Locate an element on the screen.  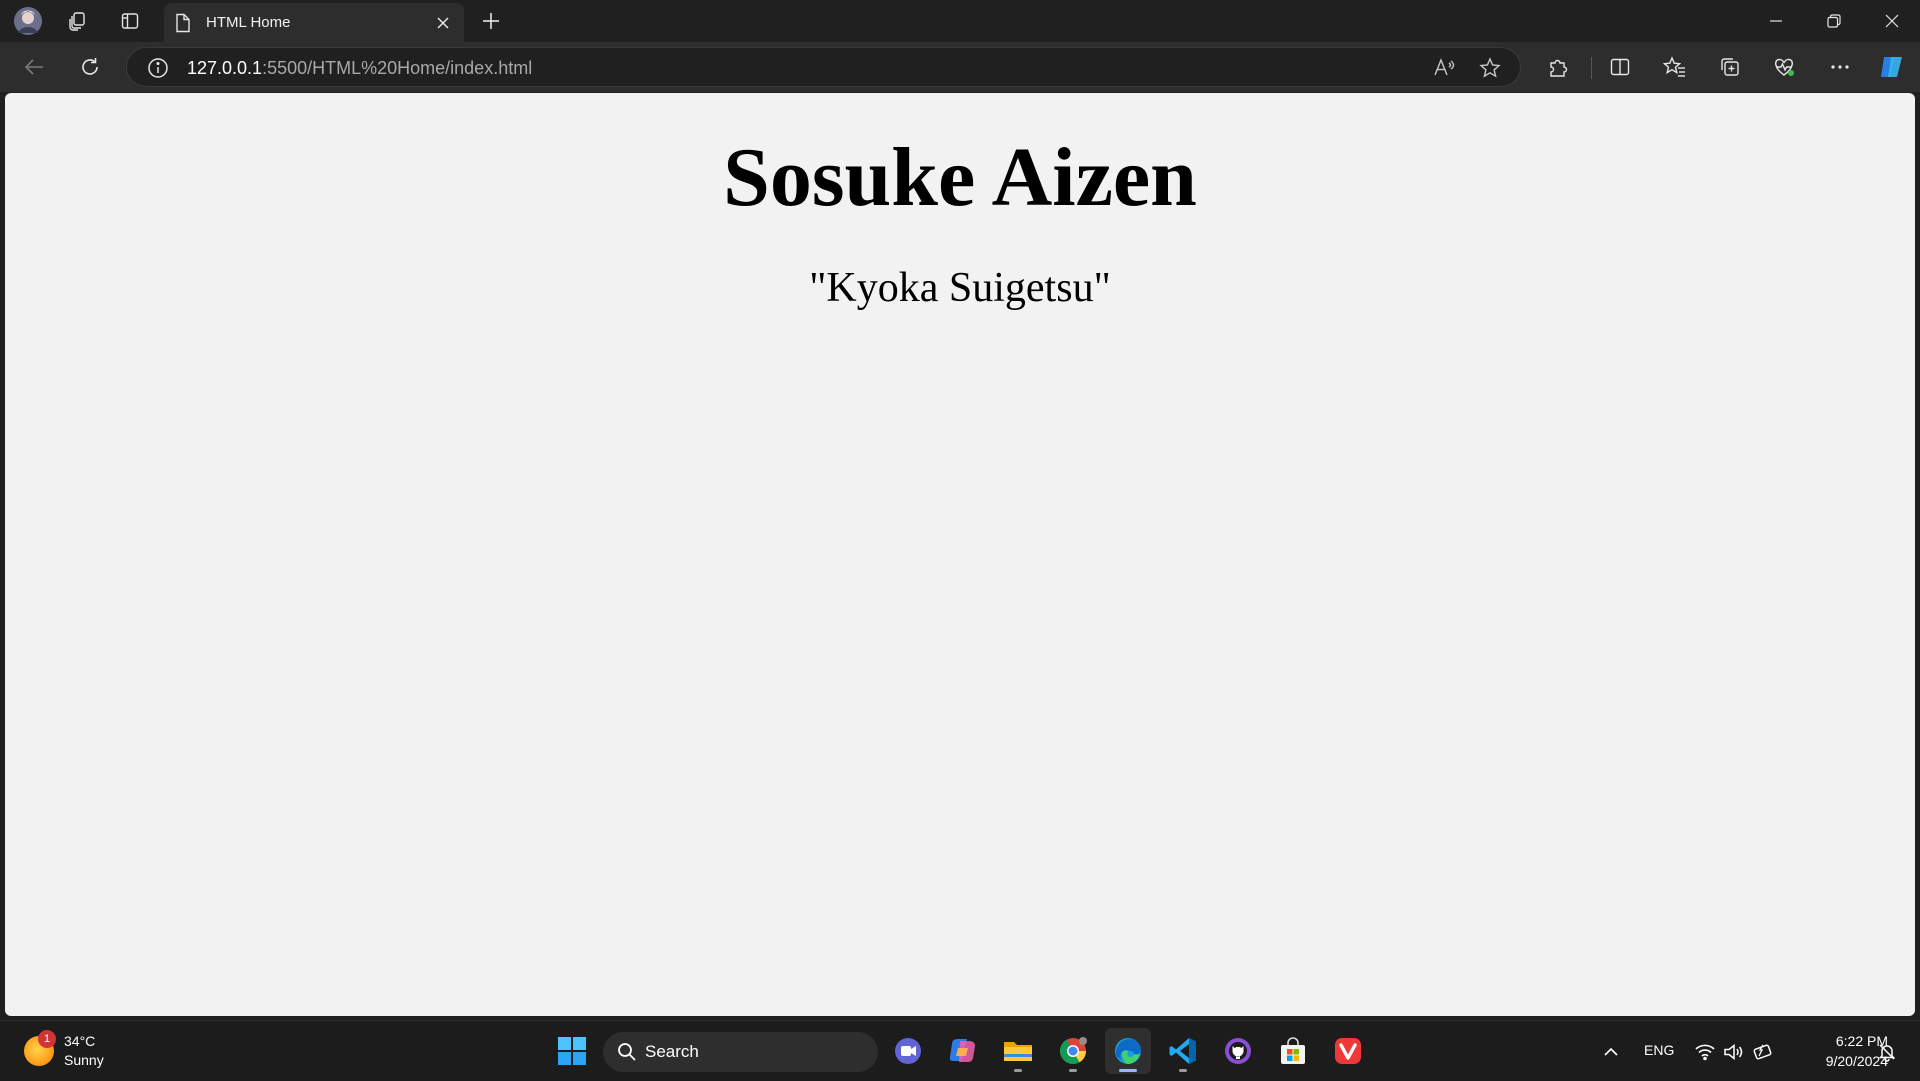
battery-icon is located at coordinates (1763, 1052).